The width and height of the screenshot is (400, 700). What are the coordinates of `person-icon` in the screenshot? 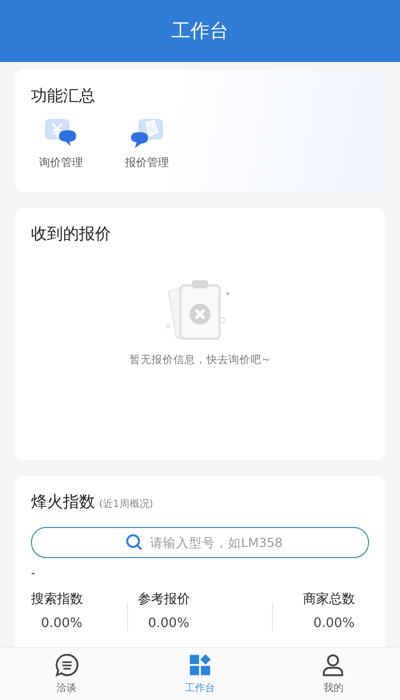 It's located at (333, 665).